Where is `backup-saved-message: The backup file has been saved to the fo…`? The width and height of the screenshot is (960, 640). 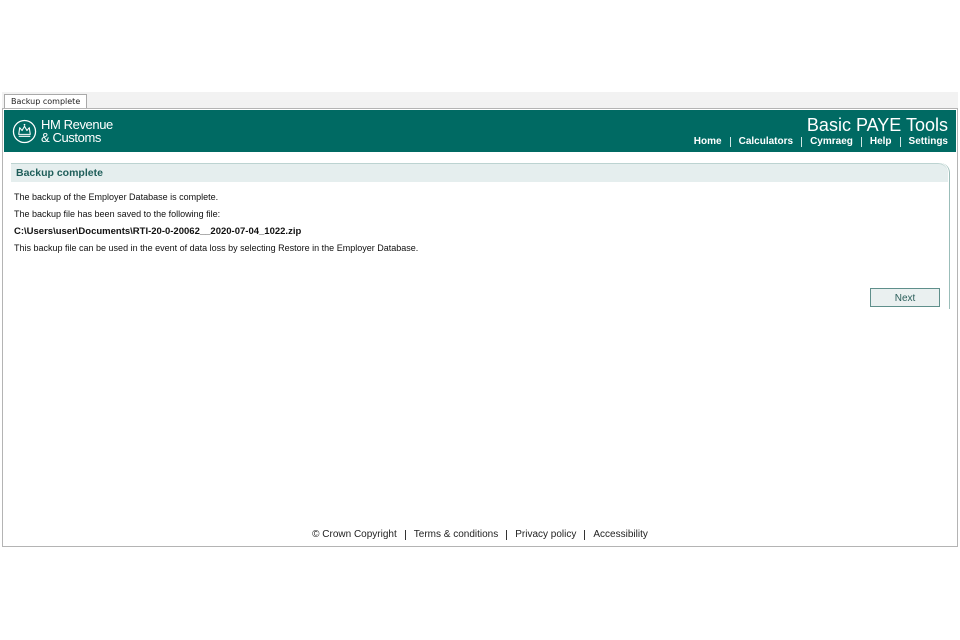
backup-saved-message: The backup file has been saved to the fo… is located at coordinates (117, 214).